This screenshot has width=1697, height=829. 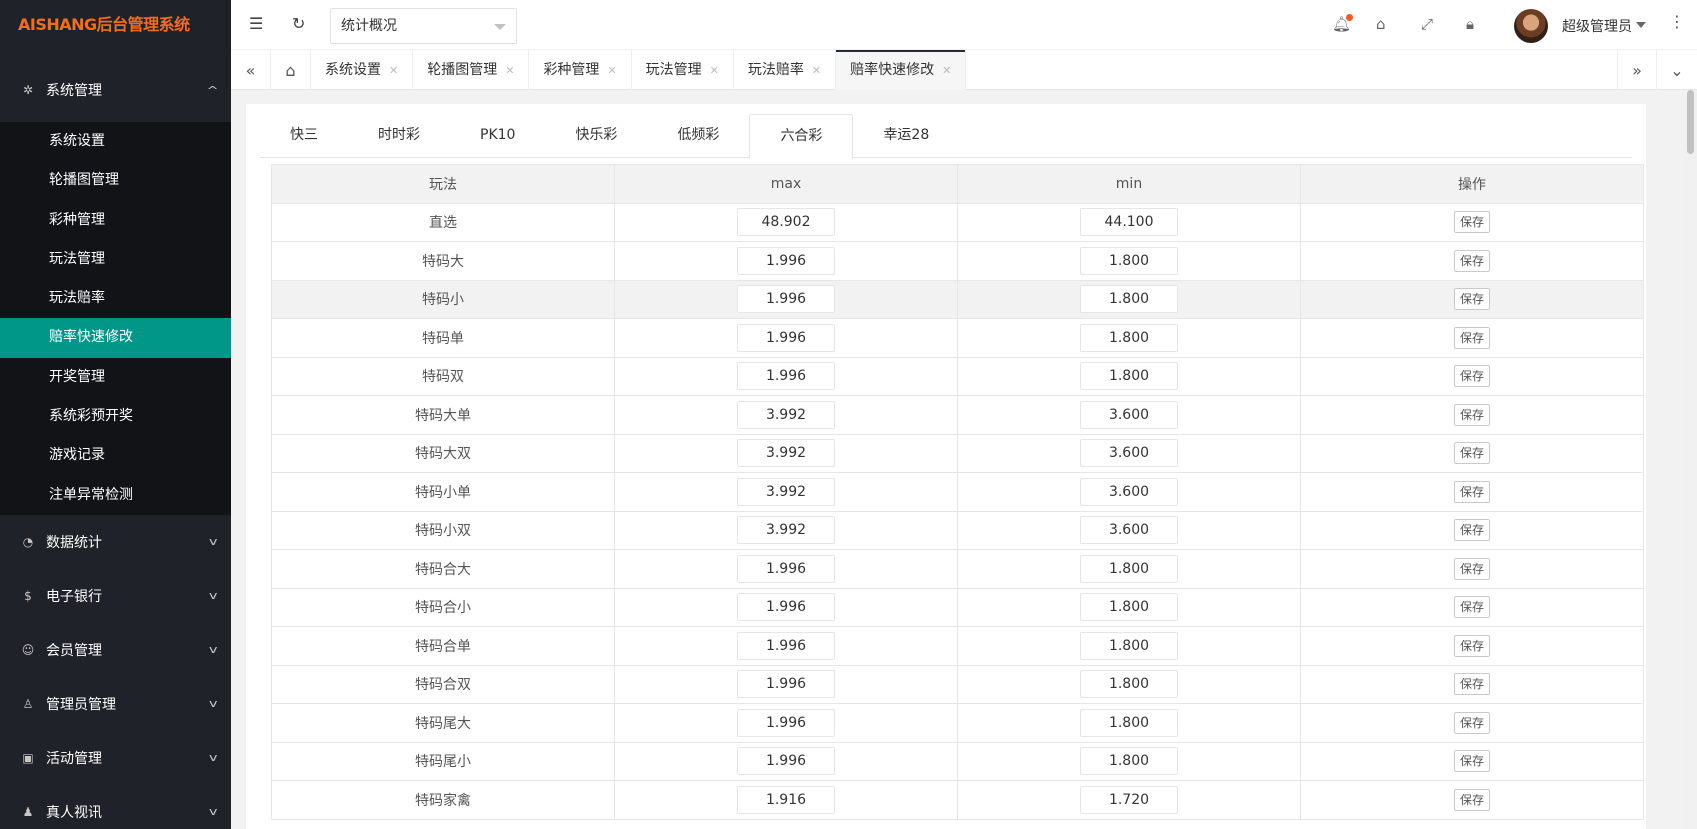 I want to click on stats-select: 统计概况, so click(x=423, y=26).